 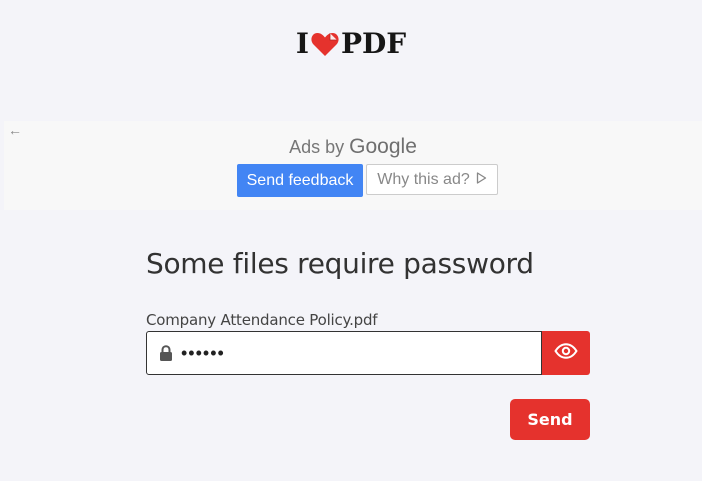 What do you see at coordinates (166, 353) in the screenshot?
I see `lock-icon` at bounding box center [166, 353].